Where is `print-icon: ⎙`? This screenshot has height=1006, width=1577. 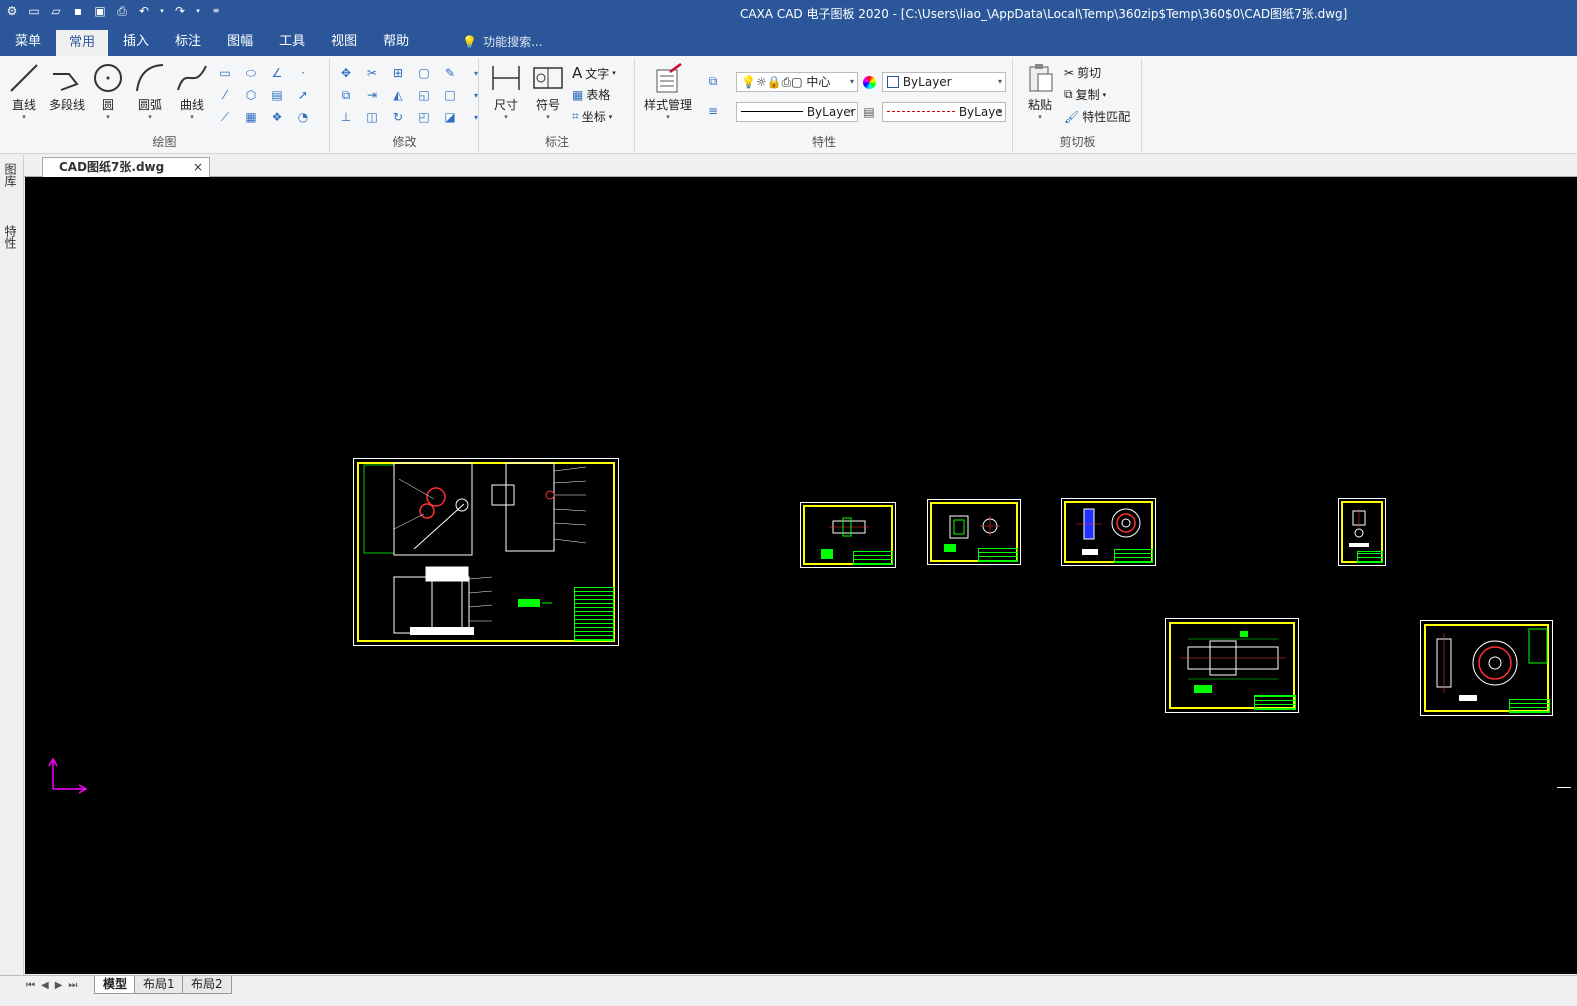
print-icon: ⎙ is located at coordinates (122, 11).